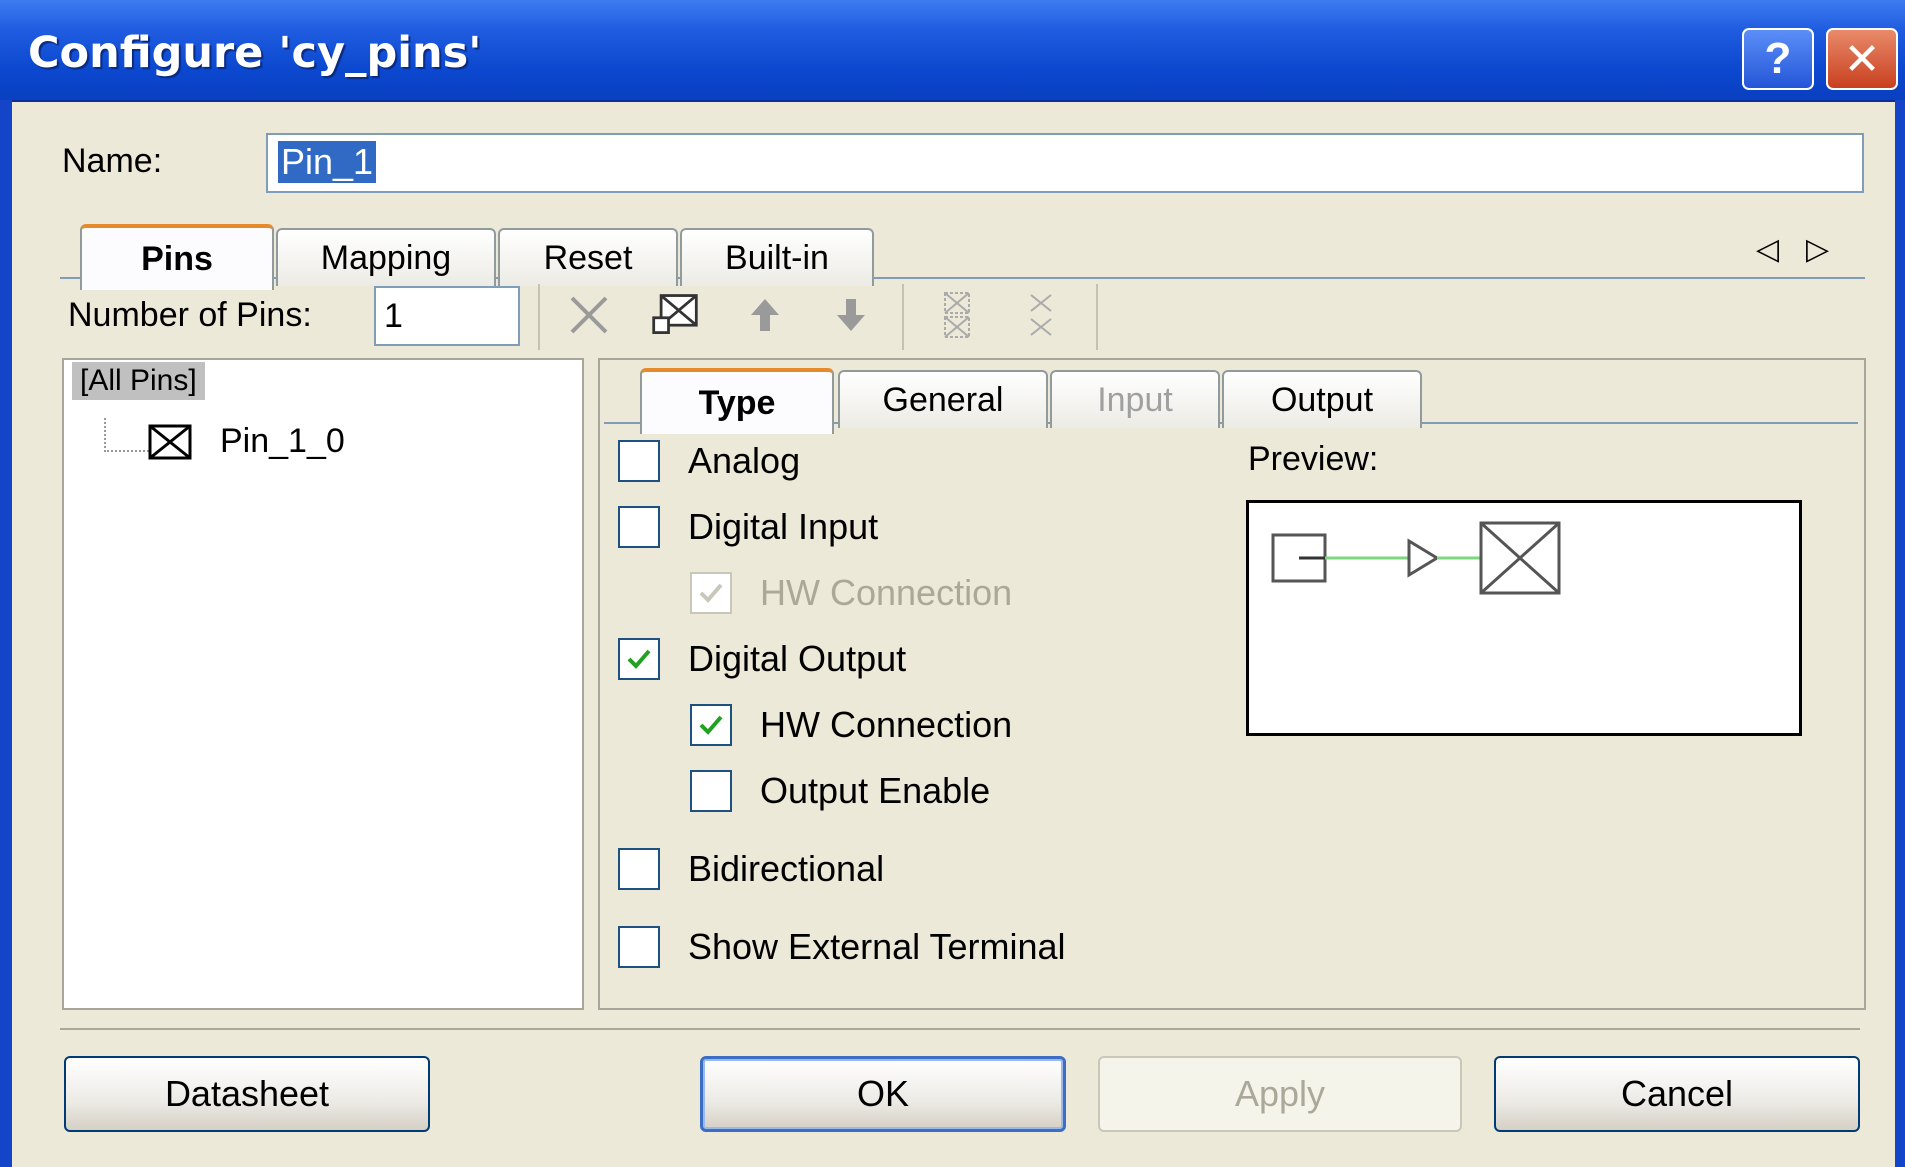 This screenshot has width=1905, height=1167. Describe the element at coordinates (639, 947) in the screenshot. I see `show-external-terminal-checkbox` at that location.